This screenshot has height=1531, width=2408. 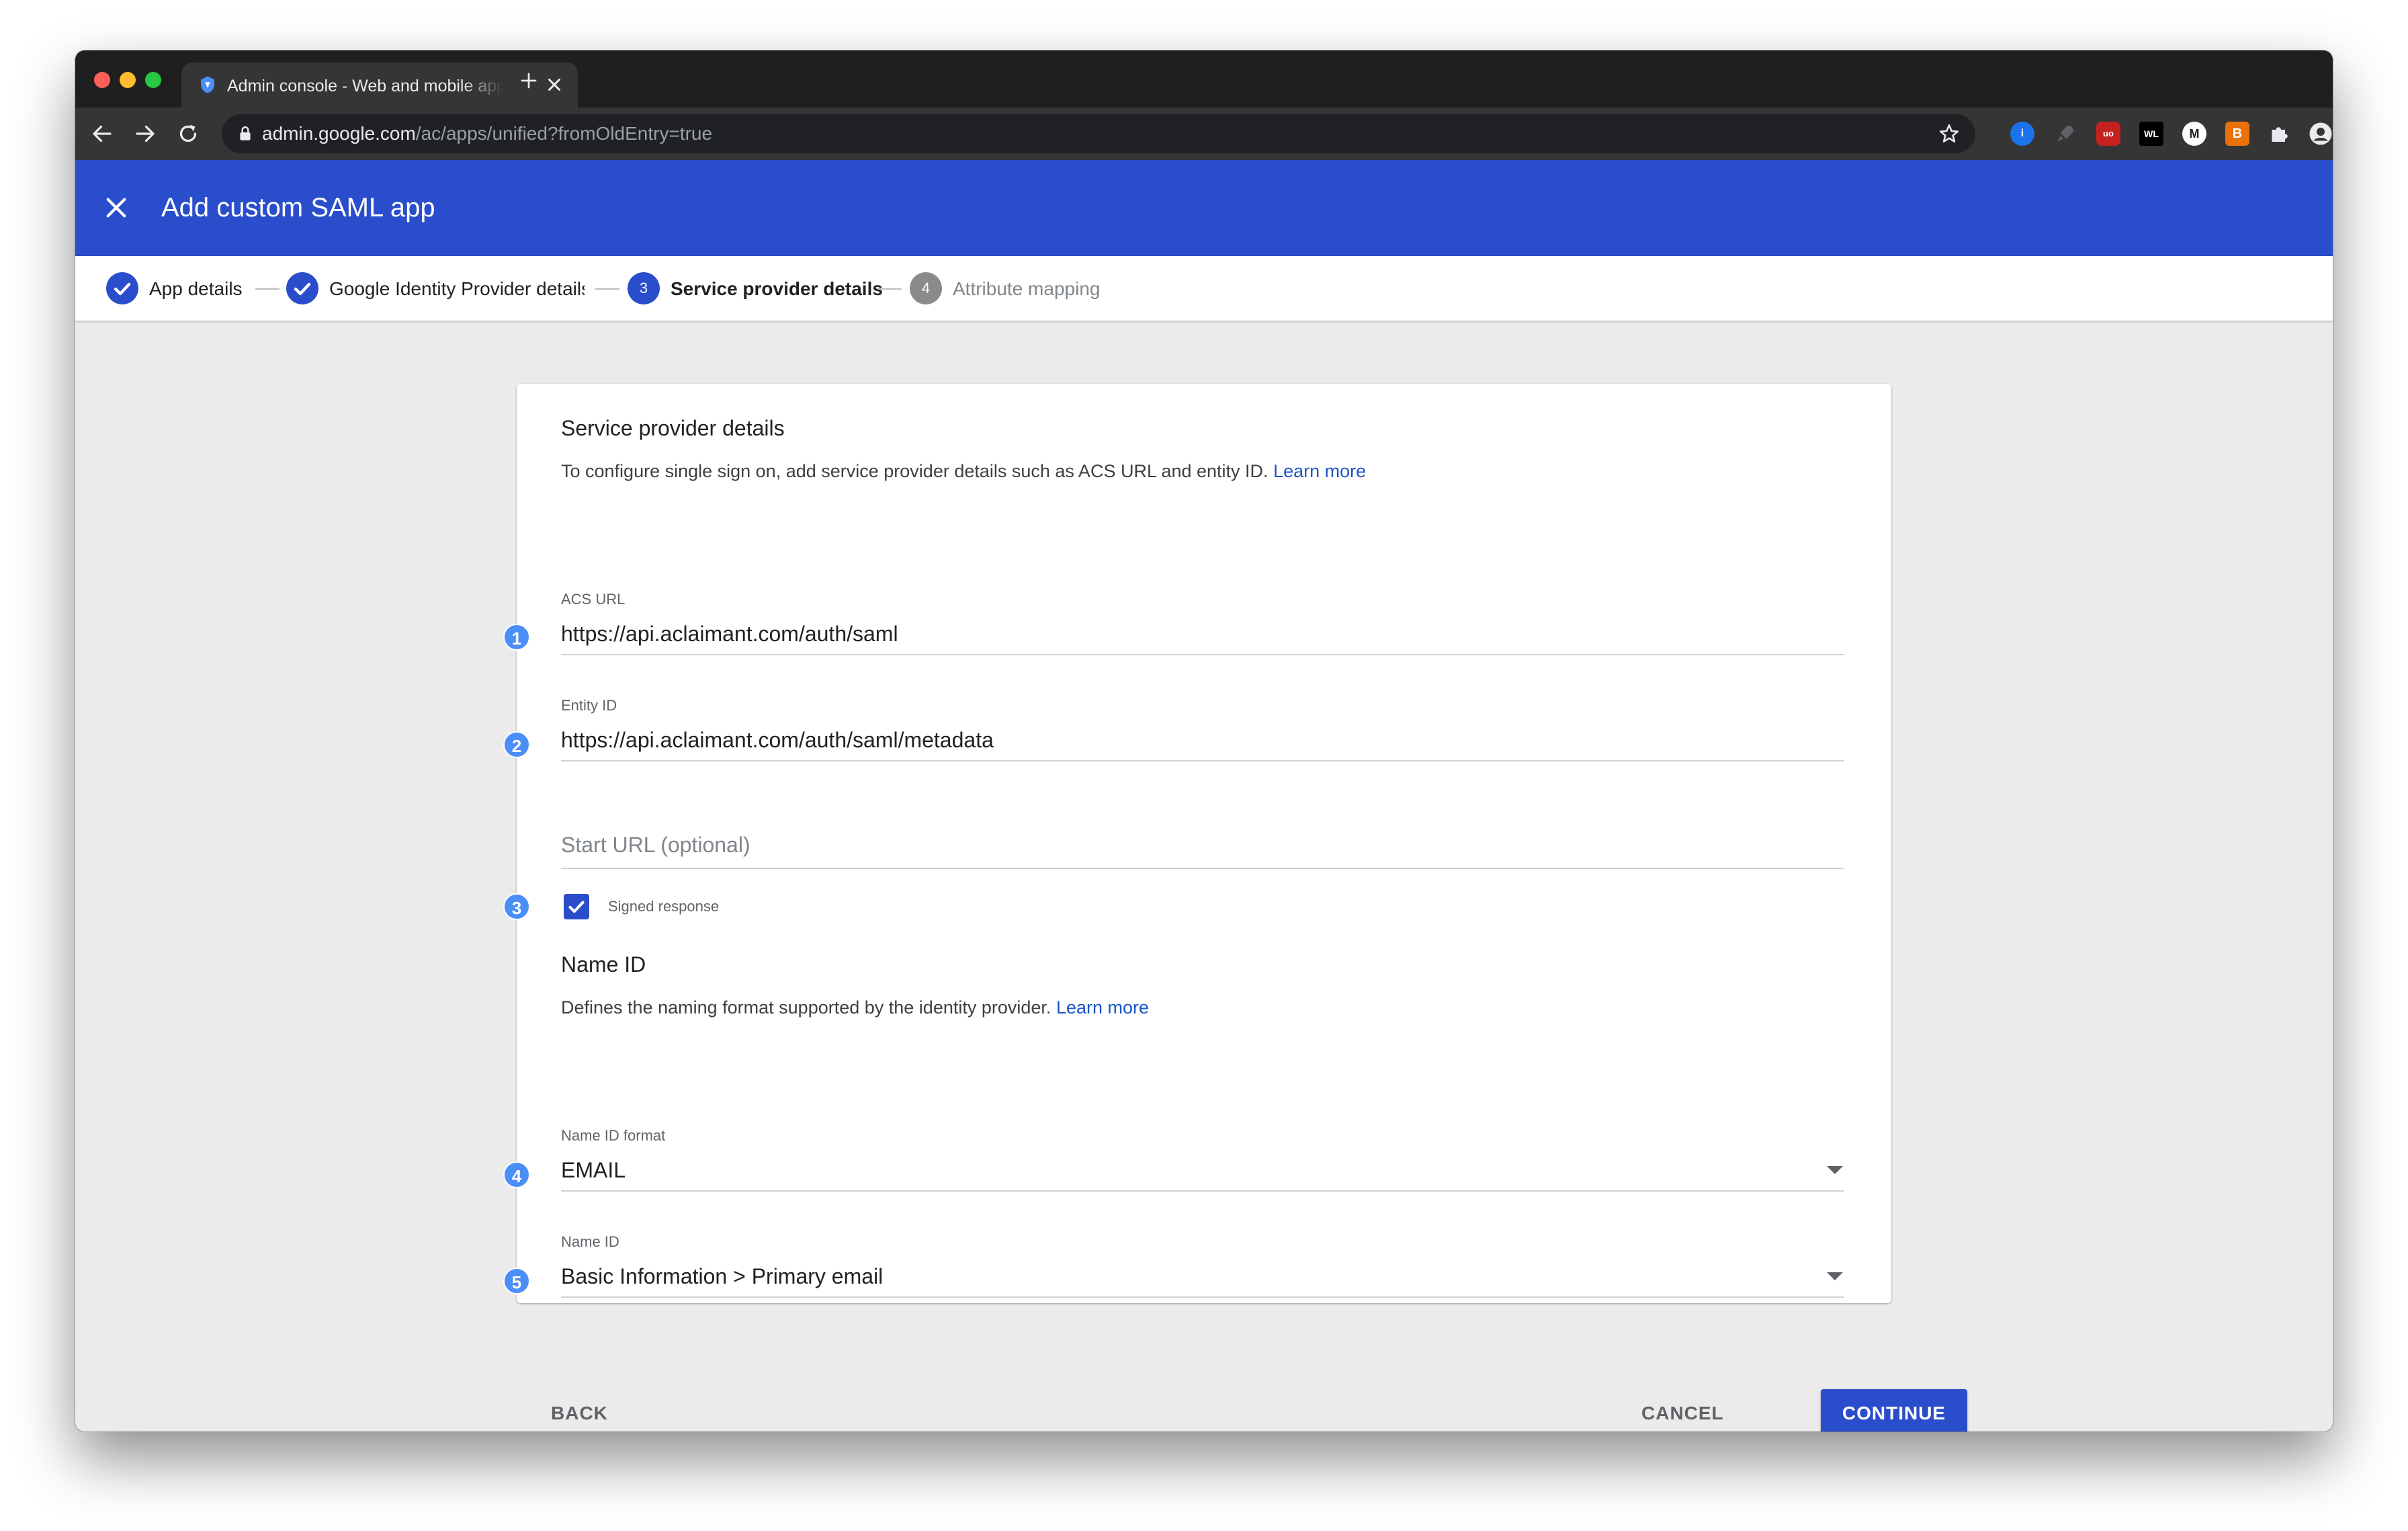 What do you see at coordinates (116, 208) in the screenshot?
I see `close-icon` at bounding box center [116, 208].